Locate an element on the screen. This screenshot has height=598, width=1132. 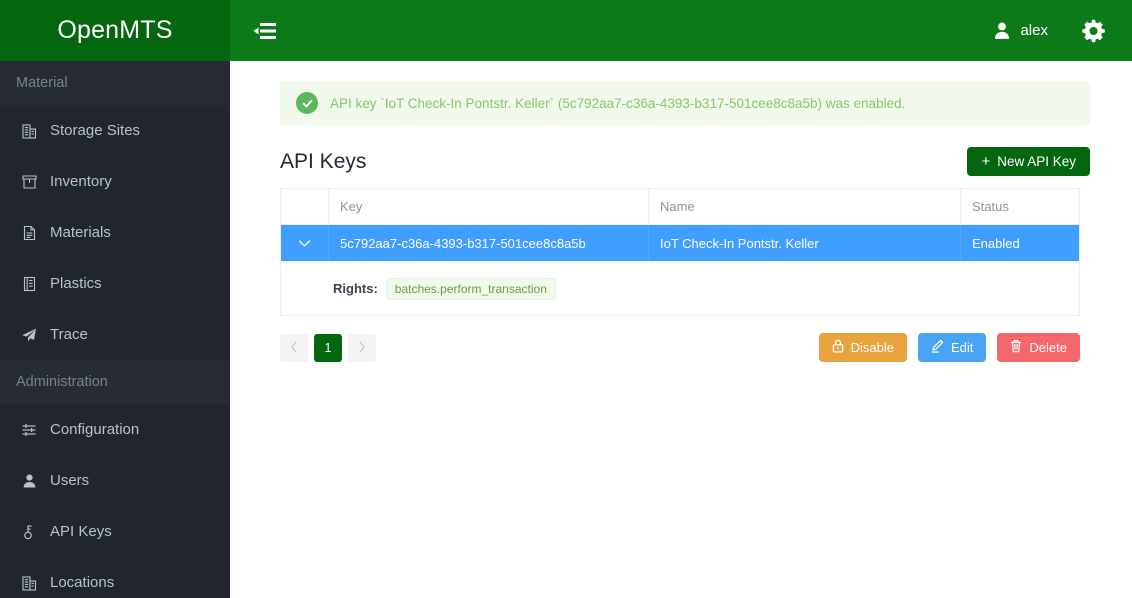
top-bar: alex is located at coordinates (681, 30).